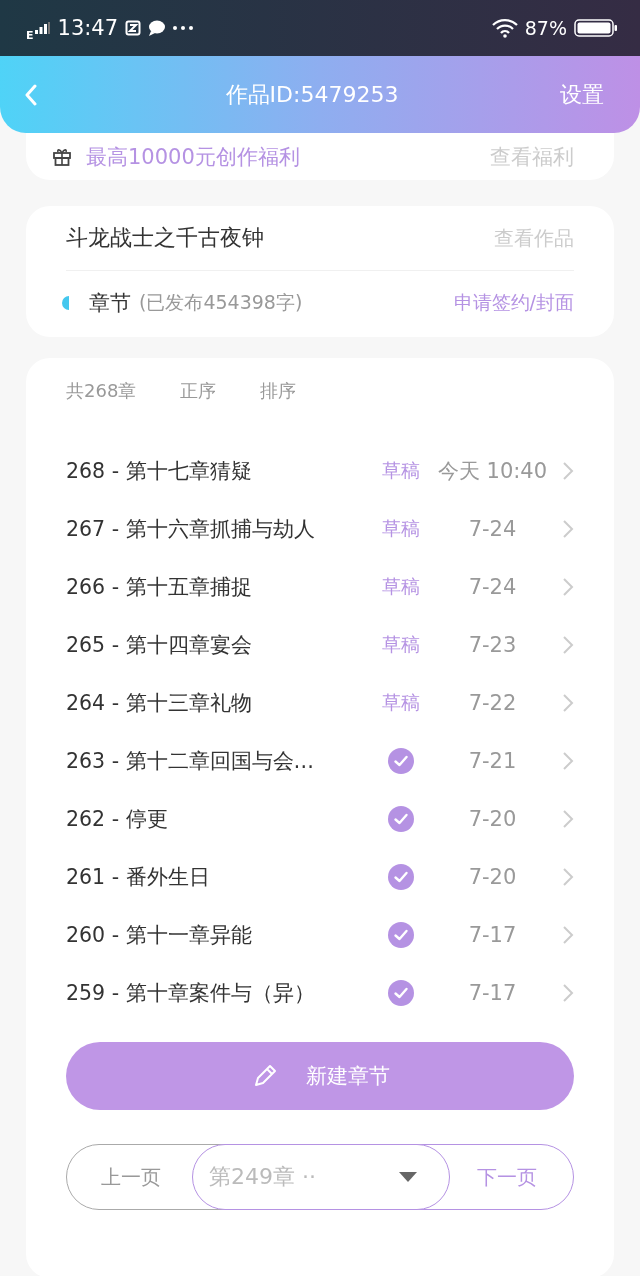 This screenshot has height=1276, width=640. What do you see at coordinates (165, 238) in the screenshot?
I see `work-title: 斗龙战士之千古夜钟` at bounding box center [165, 238].